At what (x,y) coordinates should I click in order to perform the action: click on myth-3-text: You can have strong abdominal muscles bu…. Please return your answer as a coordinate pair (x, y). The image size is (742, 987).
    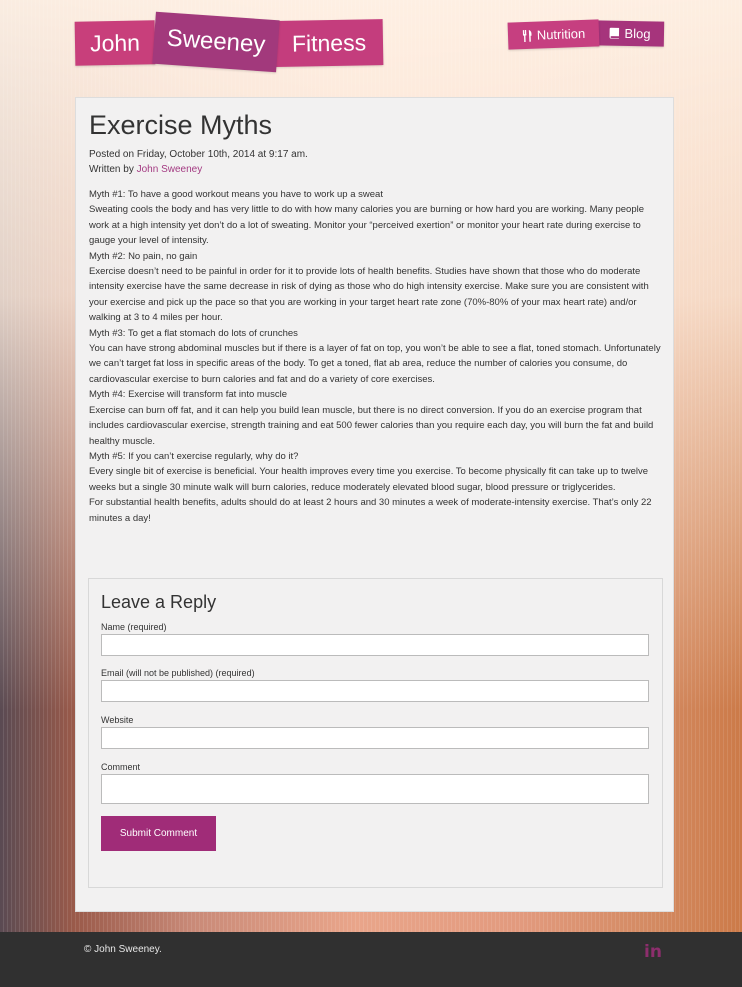
    Looking at the image, I should click on (375, 364).